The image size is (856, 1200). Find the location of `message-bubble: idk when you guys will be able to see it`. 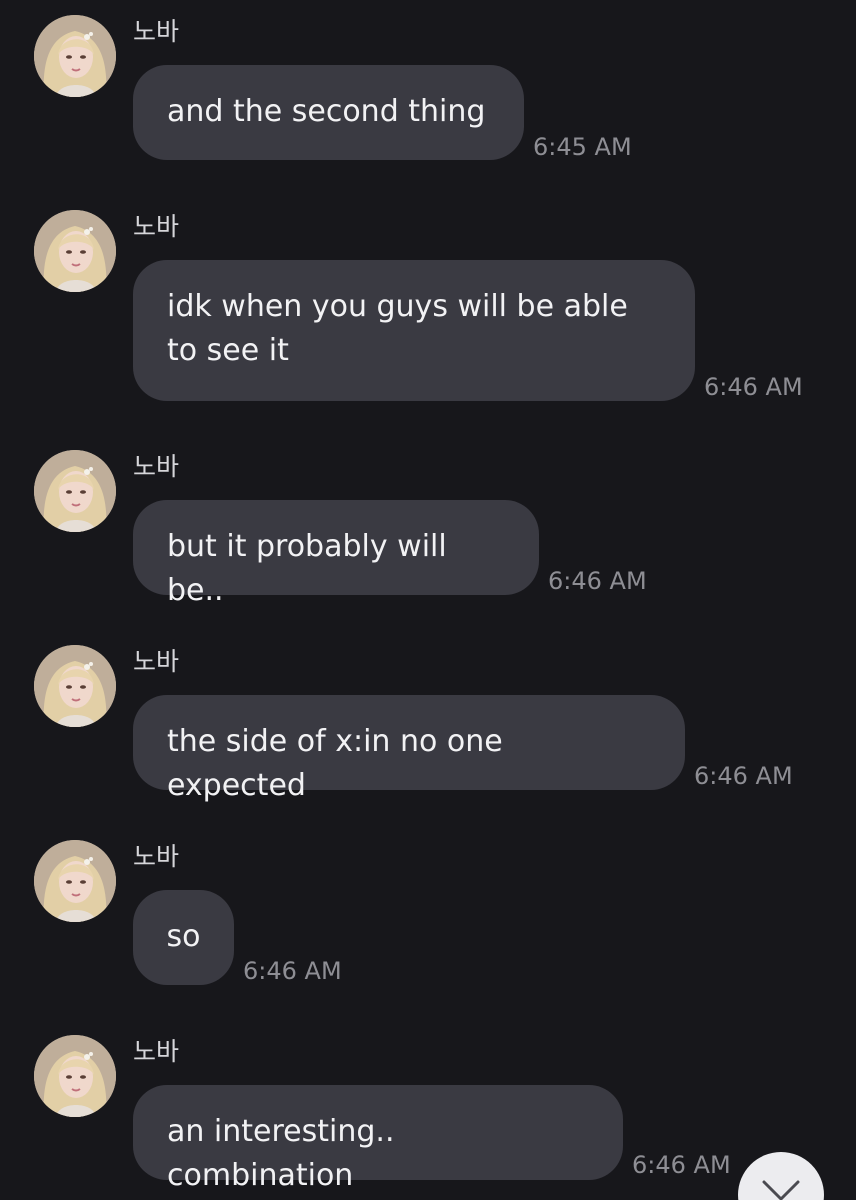

message-bubble: idk when you guys will be able to see it is located at coordinates (414, 330).